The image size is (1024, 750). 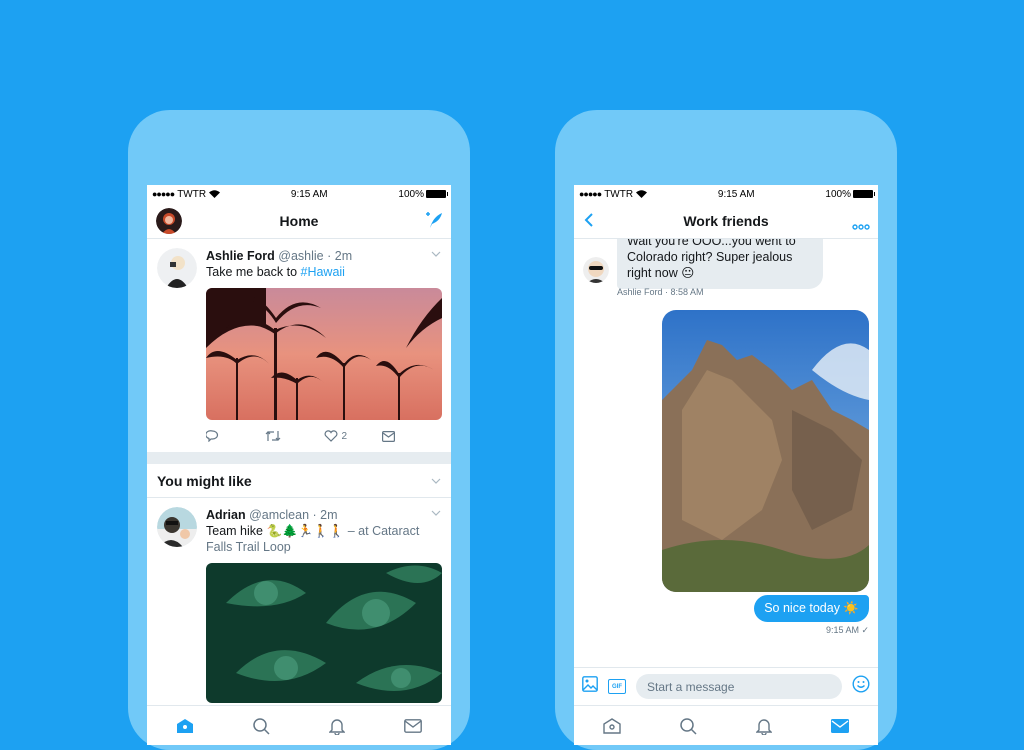 I want to click on tweet-handle: @amclean, so click(x=279, y=515).